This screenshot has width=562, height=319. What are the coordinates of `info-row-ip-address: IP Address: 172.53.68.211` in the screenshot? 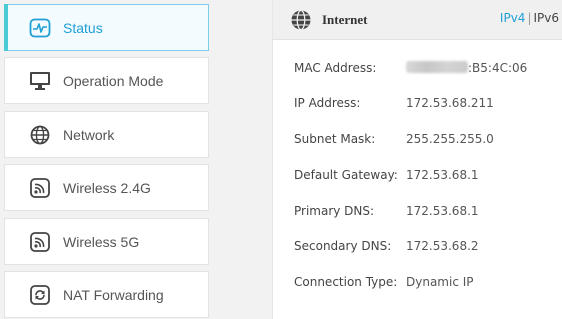 It's located at (417, 106).